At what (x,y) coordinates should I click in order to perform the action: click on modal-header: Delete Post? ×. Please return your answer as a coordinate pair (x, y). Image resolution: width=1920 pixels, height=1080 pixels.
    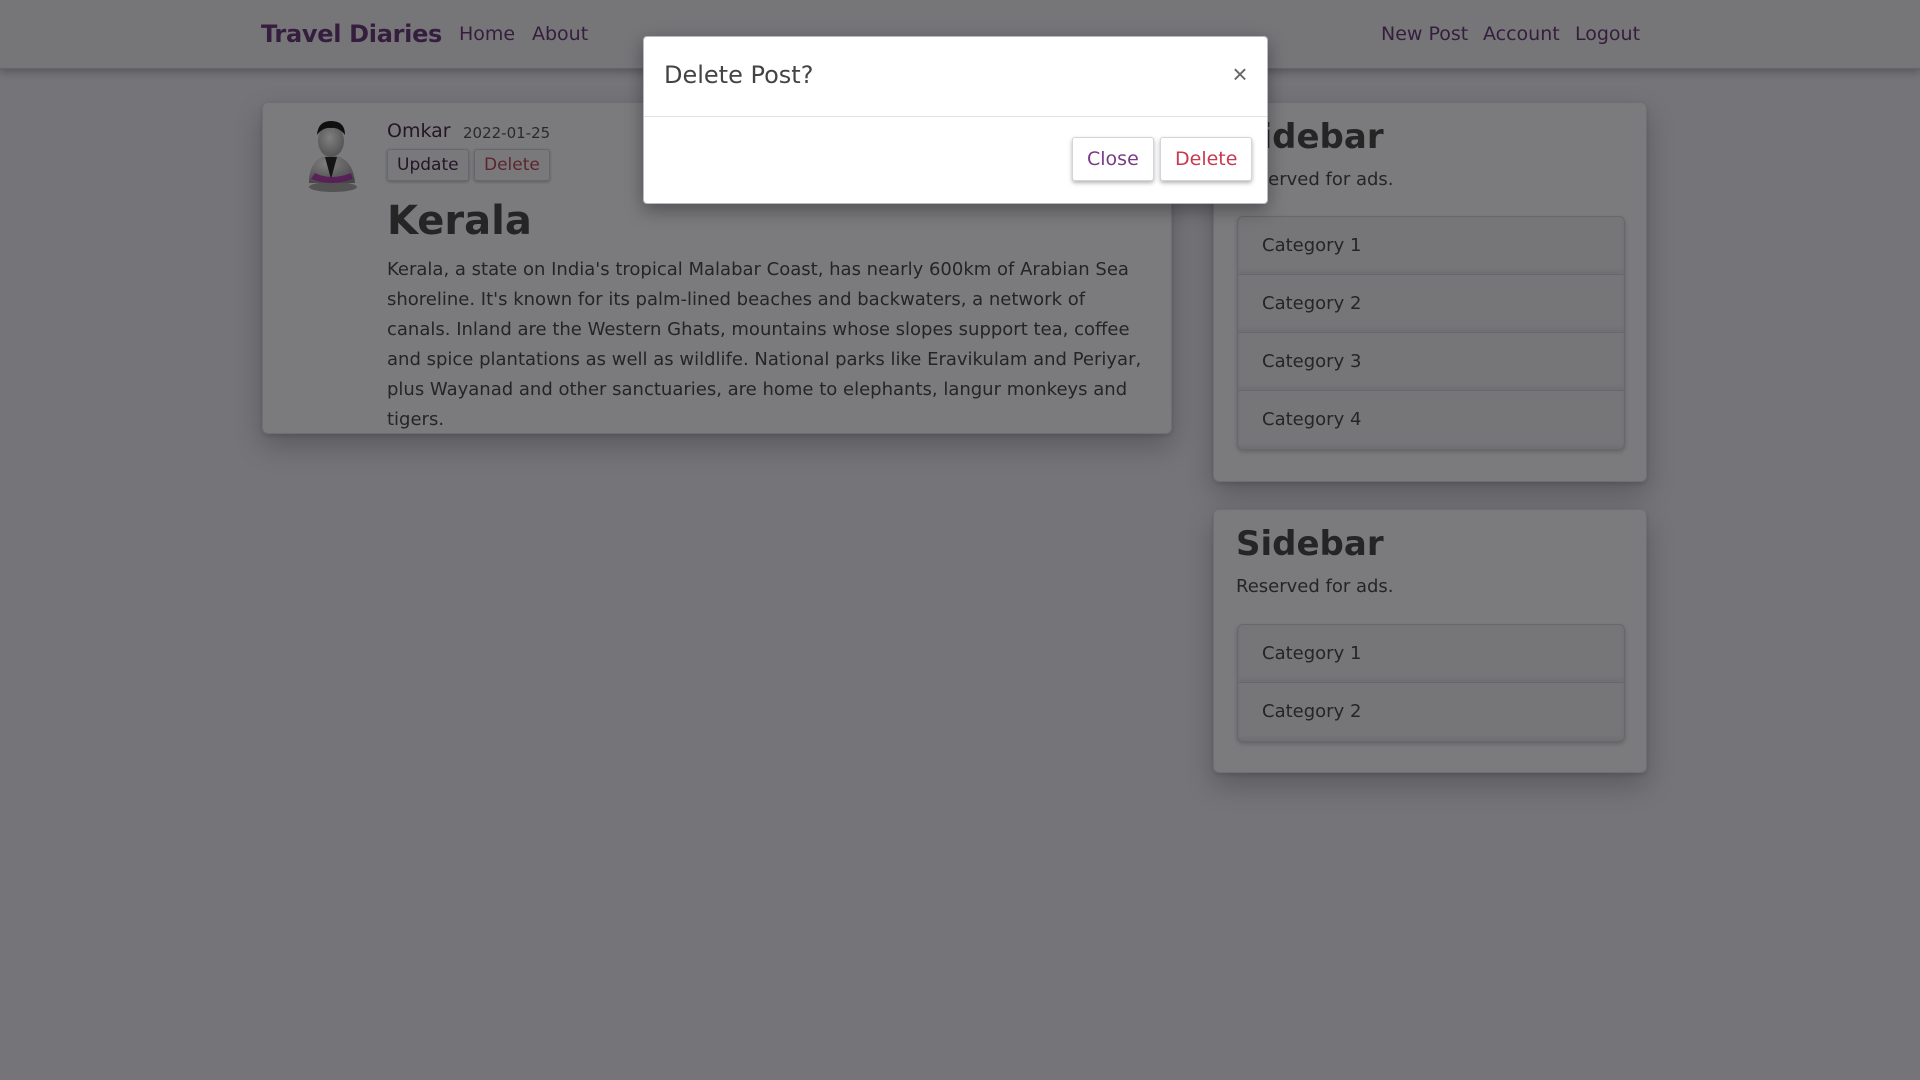
    Looking at the image, I should click on (955, 77).